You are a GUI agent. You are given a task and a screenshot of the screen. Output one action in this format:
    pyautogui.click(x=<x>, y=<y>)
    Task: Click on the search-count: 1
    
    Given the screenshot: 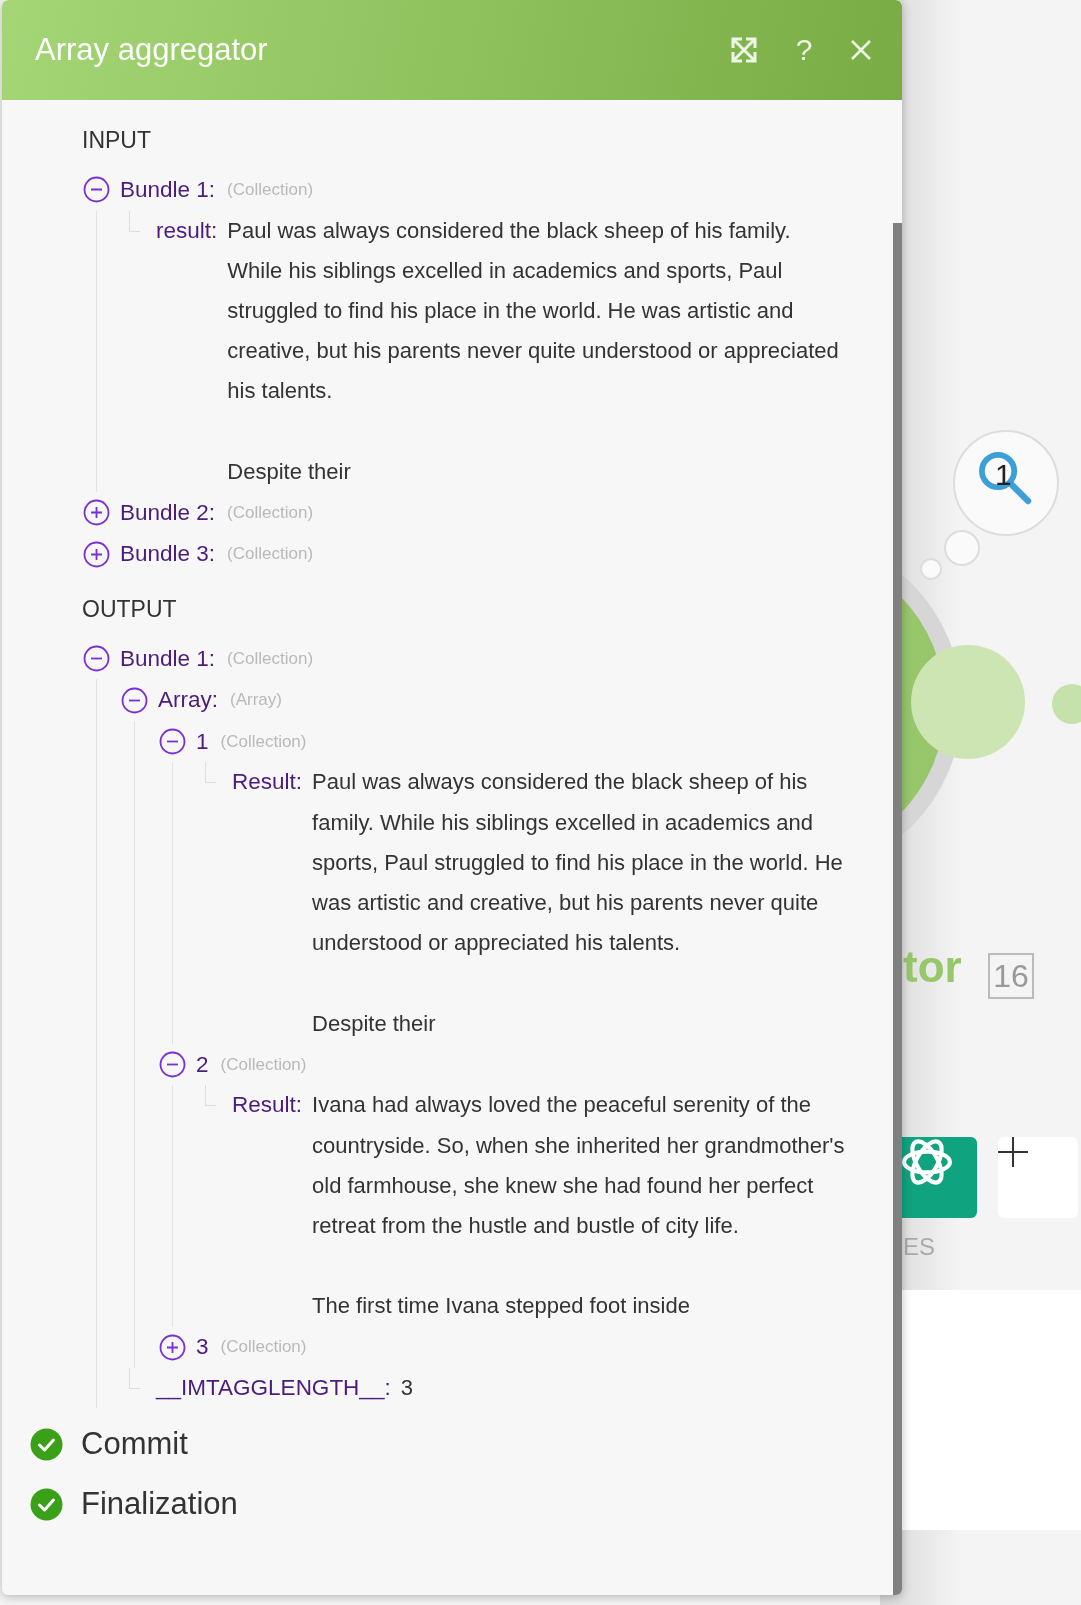 What is the action you would take?
    pyautogui.click(x=1003, y=475)
    